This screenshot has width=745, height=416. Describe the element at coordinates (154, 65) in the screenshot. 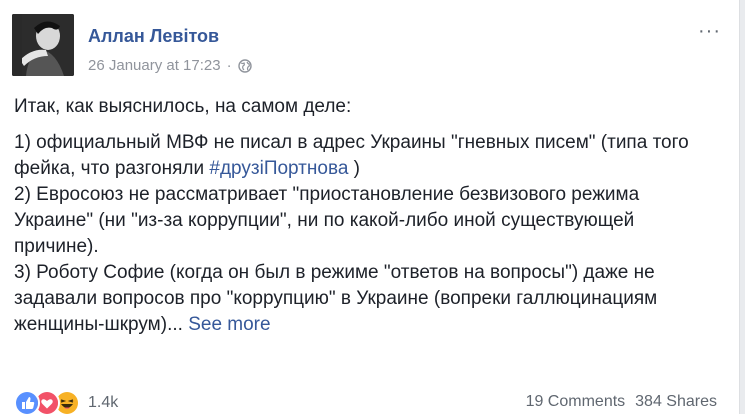

I see `post-timestamp: 26 January at 17:23` at that location.